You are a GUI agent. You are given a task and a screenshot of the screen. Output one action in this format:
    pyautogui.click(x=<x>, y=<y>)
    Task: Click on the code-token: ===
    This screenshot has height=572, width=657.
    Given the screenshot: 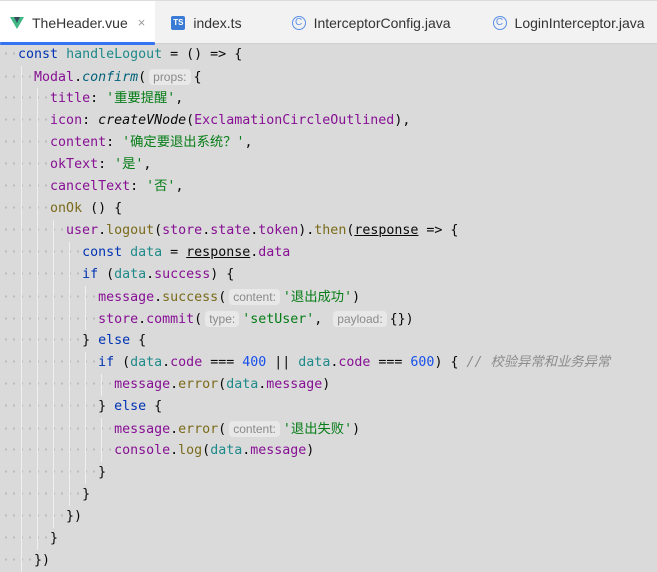 What is the action you would take?
    pyautogui.click(x=222, y=362)
    